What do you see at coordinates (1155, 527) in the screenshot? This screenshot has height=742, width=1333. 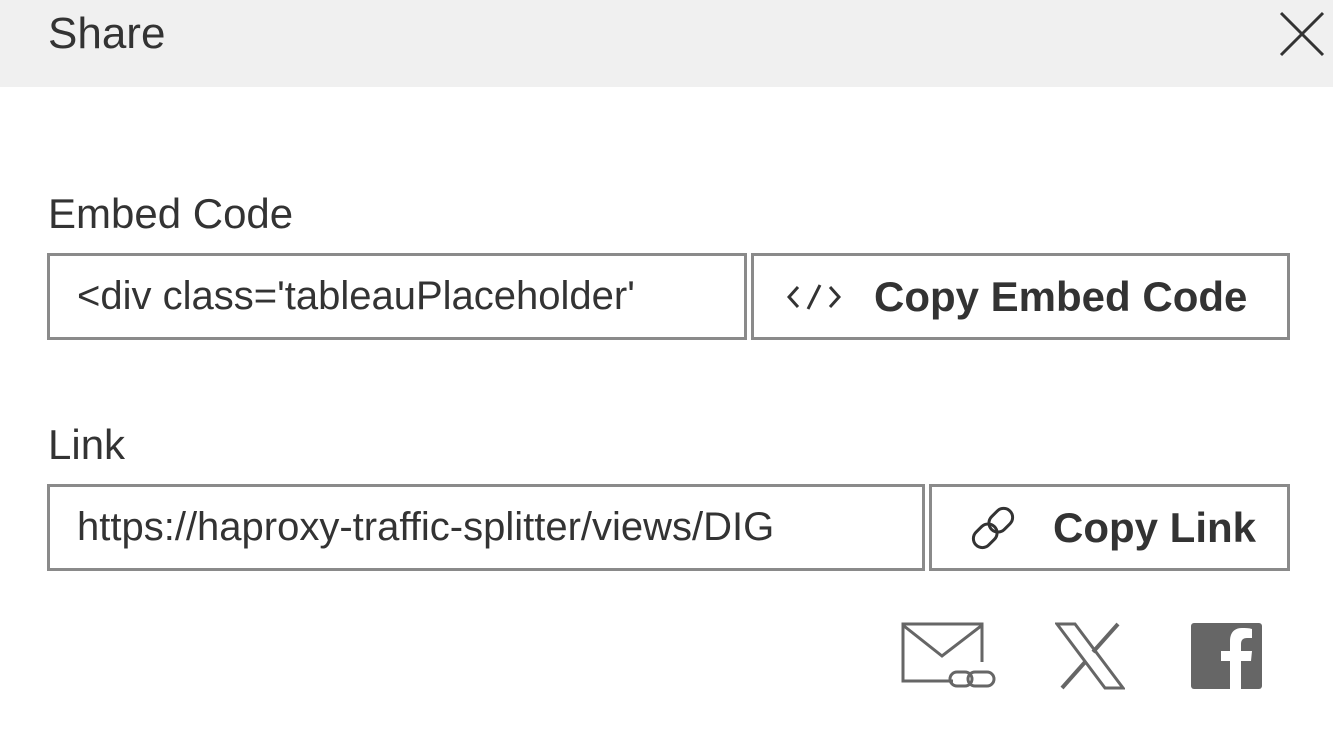 I see `copy-link-label: Copy Link` at bounding box center [1155, 527].